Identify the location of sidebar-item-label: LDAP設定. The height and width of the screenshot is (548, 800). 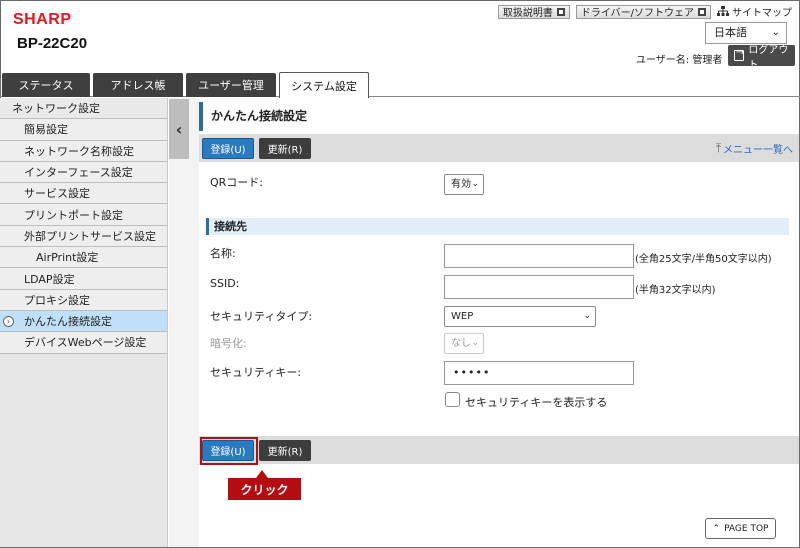
(49, 279).